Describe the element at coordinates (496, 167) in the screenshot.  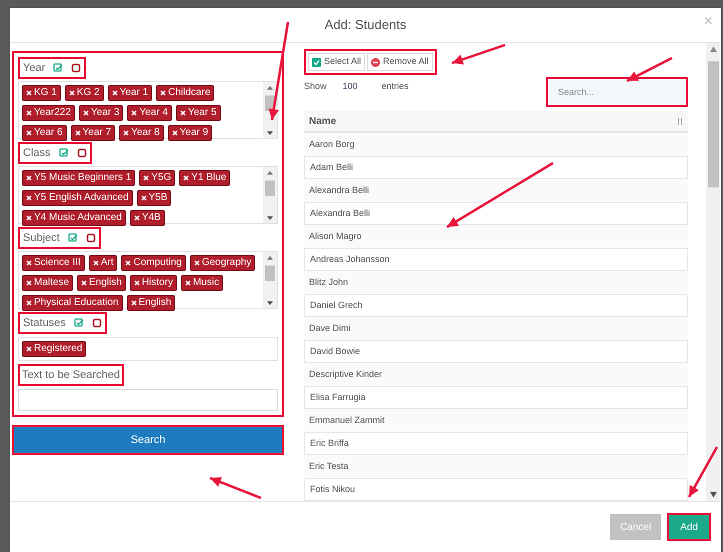
I see `table-row: Adam Belli` at that location.